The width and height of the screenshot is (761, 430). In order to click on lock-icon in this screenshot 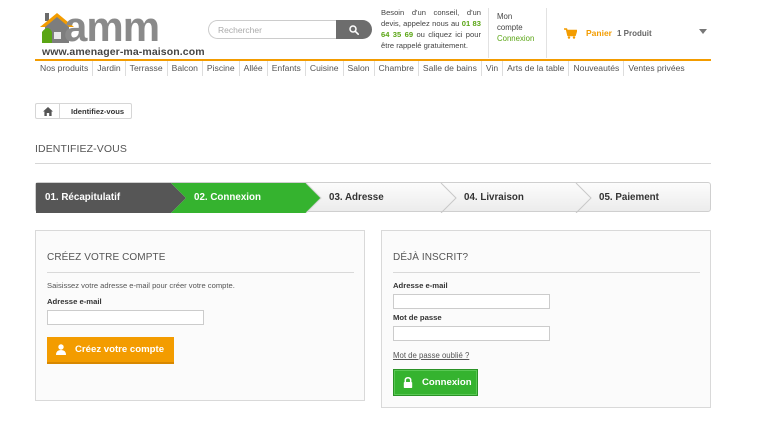, I will do `click(408, 382)`.